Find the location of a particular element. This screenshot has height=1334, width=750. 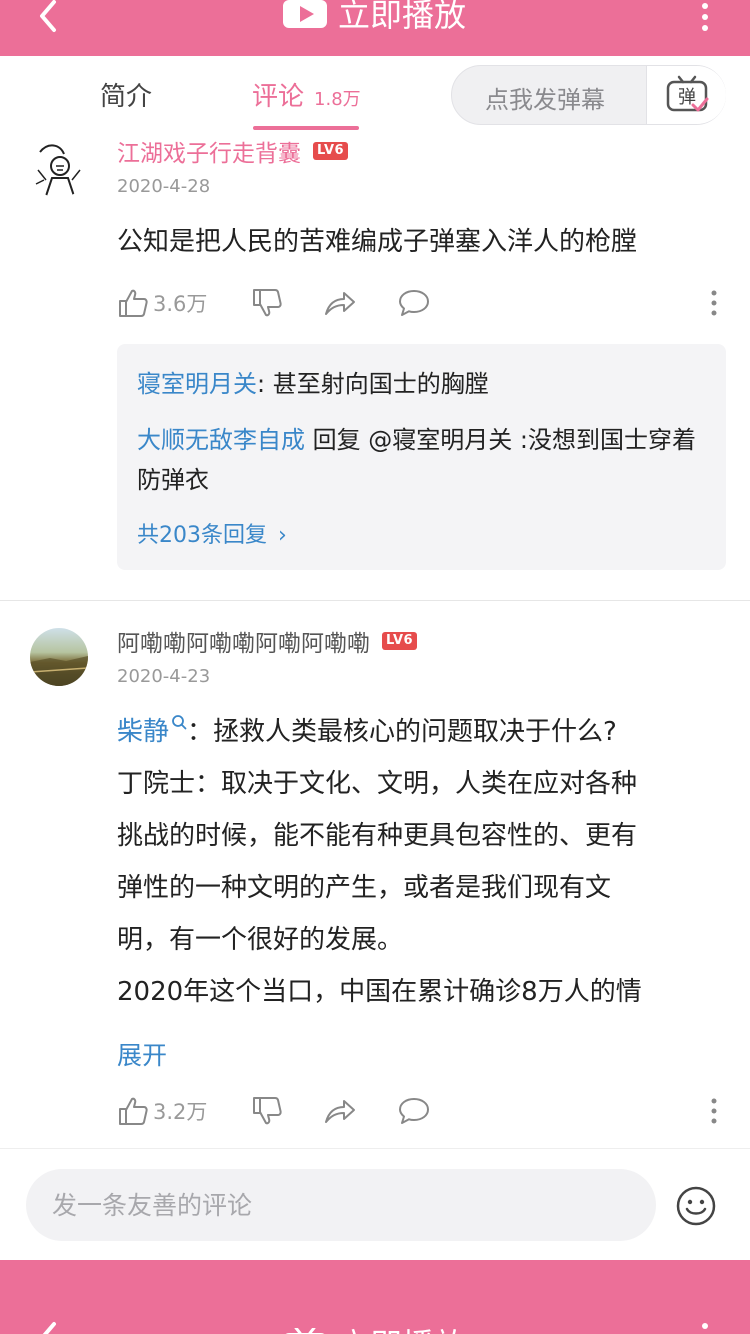

tab-comments: 评论 1.8万 is located at coordinates (306, 94).